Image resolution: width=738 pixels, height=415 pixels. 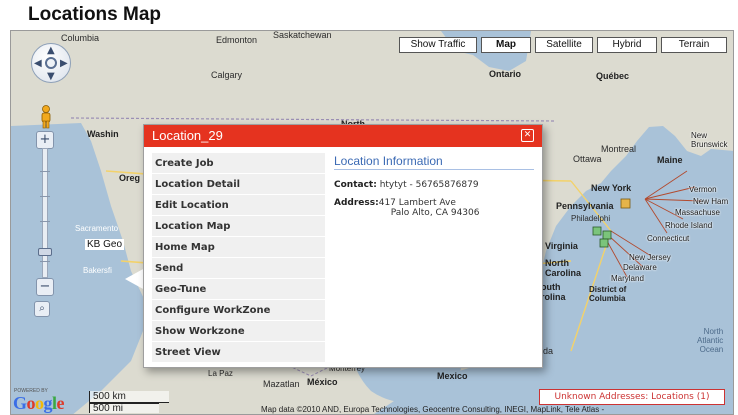 What do you see at coordinates (640, 267) in the screenshot?
I see `map-label-delaware: Delaware` at bounding box center [640, 267].